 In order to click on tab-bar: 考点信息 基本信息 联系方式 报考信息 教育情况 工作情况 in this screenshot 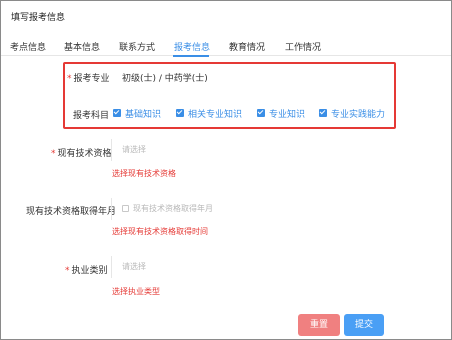, I will do `click(226, 45)`.